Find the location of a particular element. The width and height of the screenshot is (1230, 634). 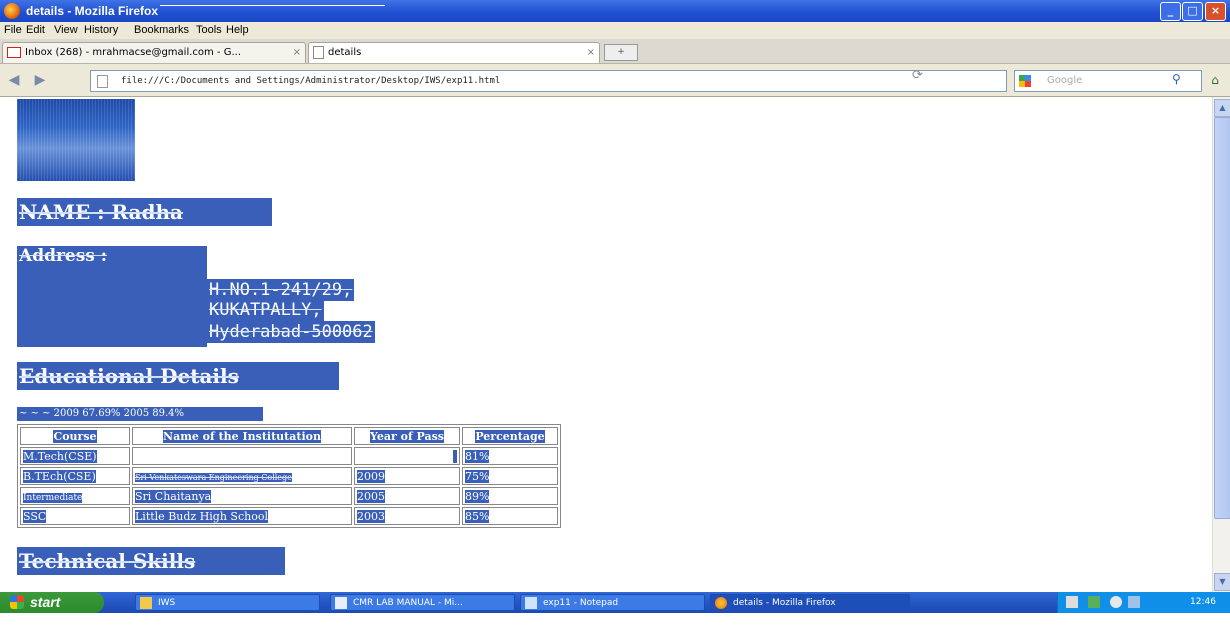

menu-tools: Tools is located at coordinates (209, 30).